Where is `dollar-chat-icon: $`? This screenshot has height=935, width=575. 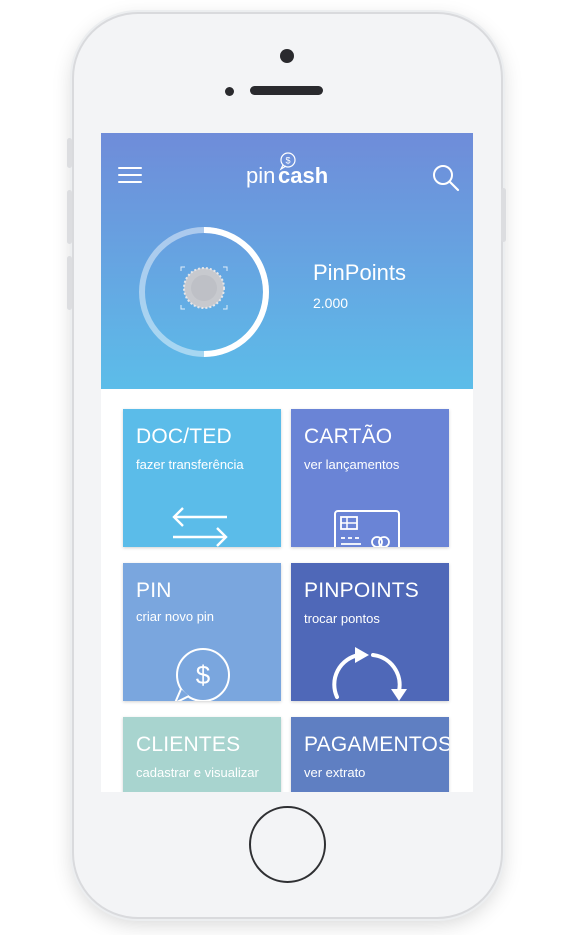 dollar-chat-icon: $ is located at coordinates (202, 674).